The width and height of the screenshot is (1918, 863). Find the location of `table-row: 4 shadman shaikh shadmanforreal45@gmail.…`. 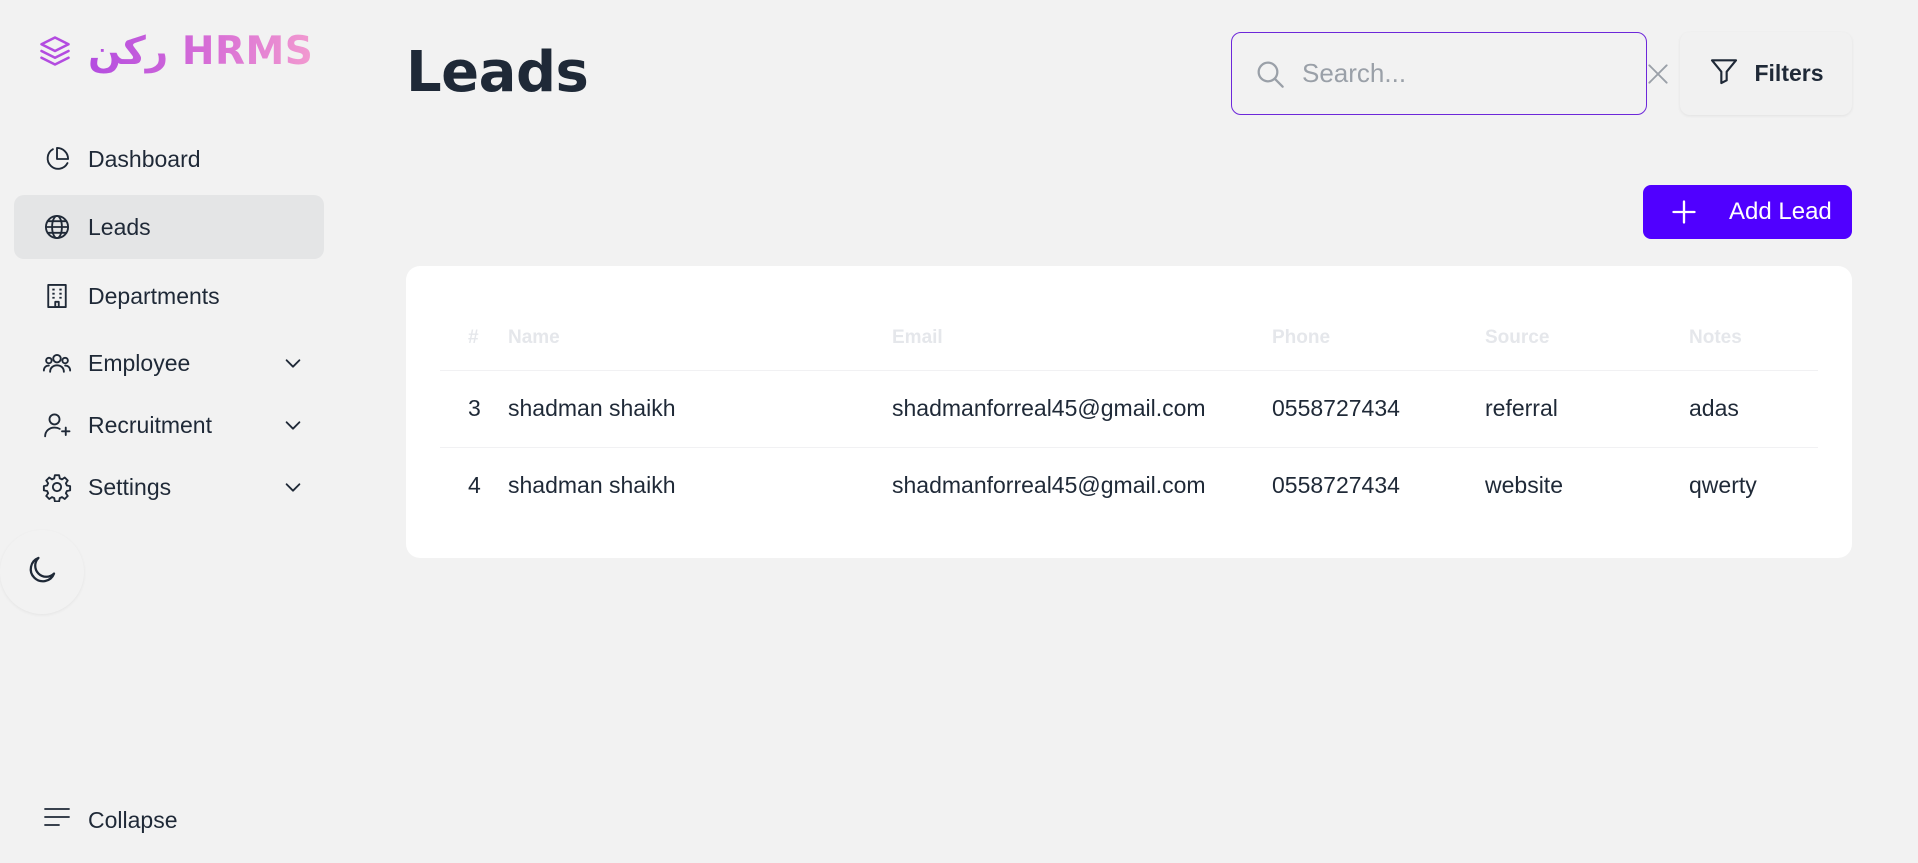

table-row: 4 shadman shaikh shadmanforreal45@gmail.… is located at coordinates (1129, 485).